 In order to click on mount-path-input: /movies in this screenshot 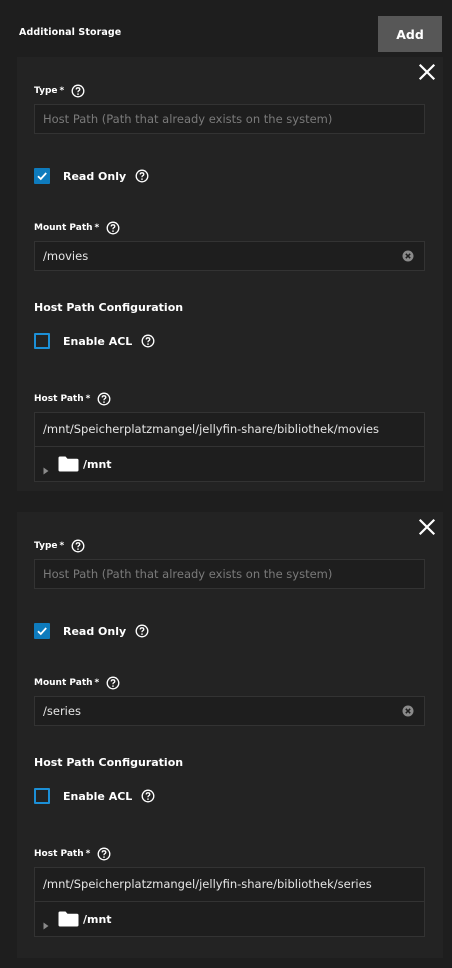, I will do `click(229, 256)`.